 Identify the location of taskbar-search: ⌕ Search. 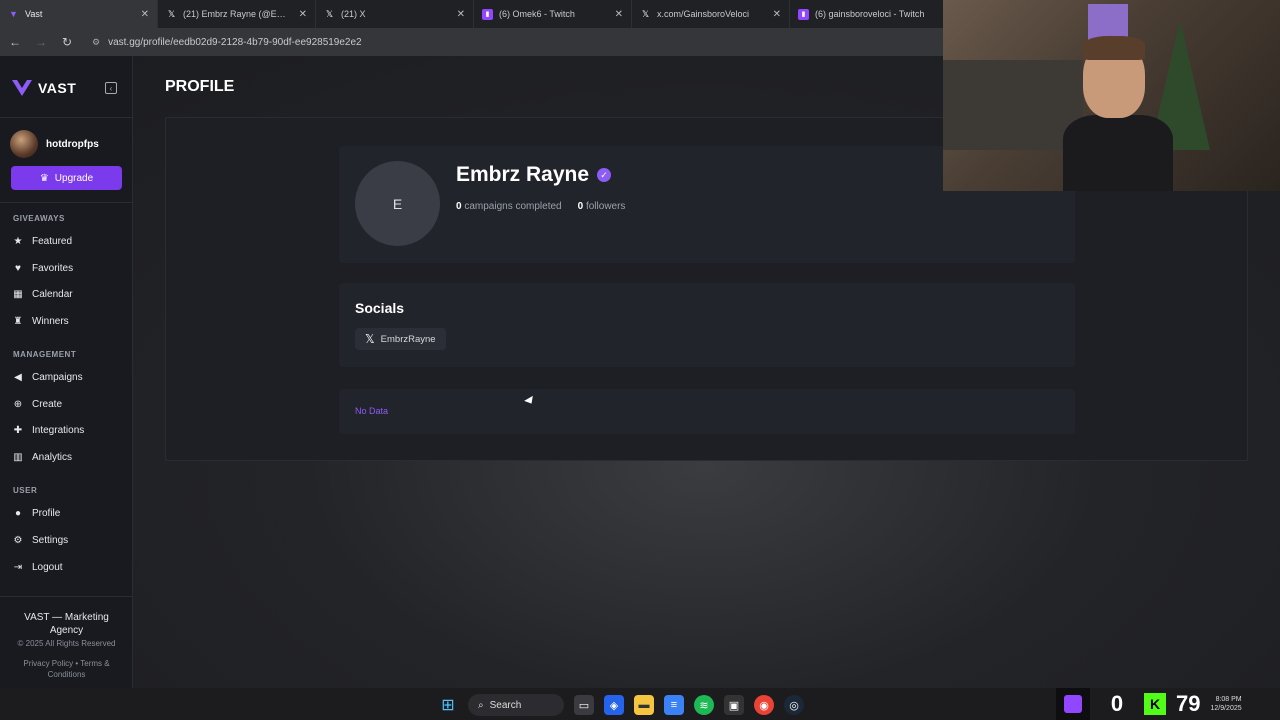
(516, 705).